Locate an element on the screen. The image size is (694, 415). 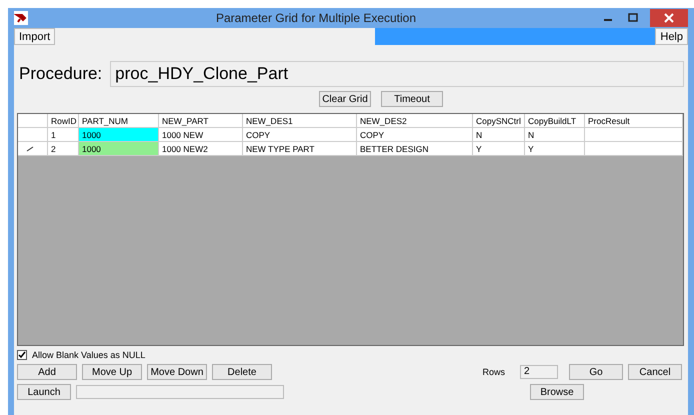
checkbox-label: Allow Blank Values as NULL is located at coordinates (89, 355).